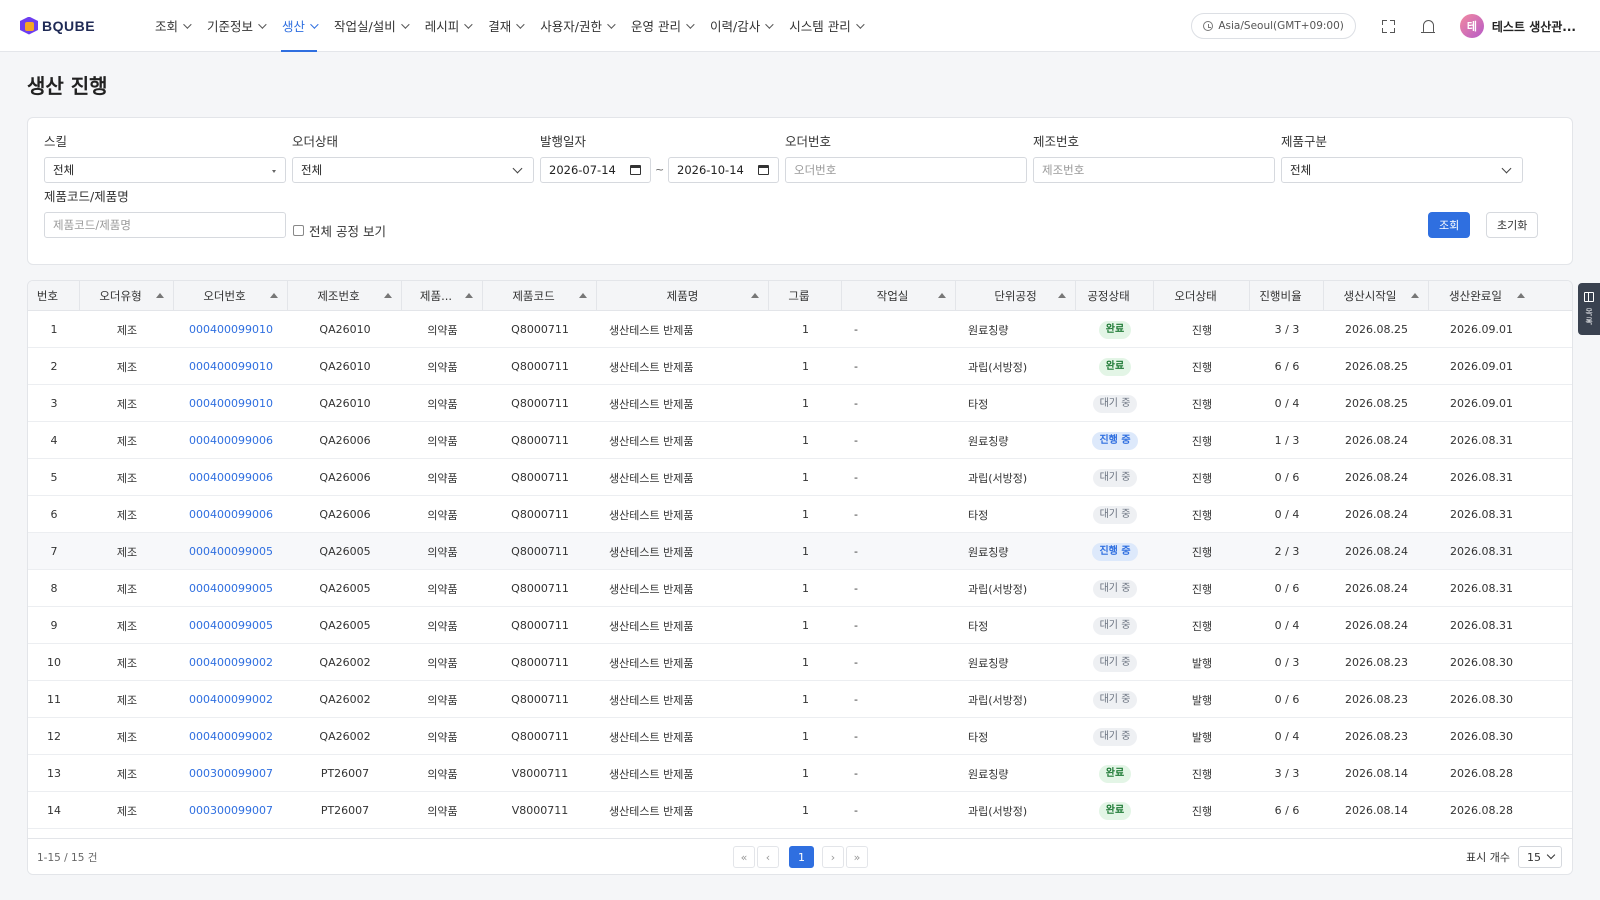 The width and height of the screenshot is (1600, 900). I want to click on issue-date-to: 2026-10-14, so click(723, 170).